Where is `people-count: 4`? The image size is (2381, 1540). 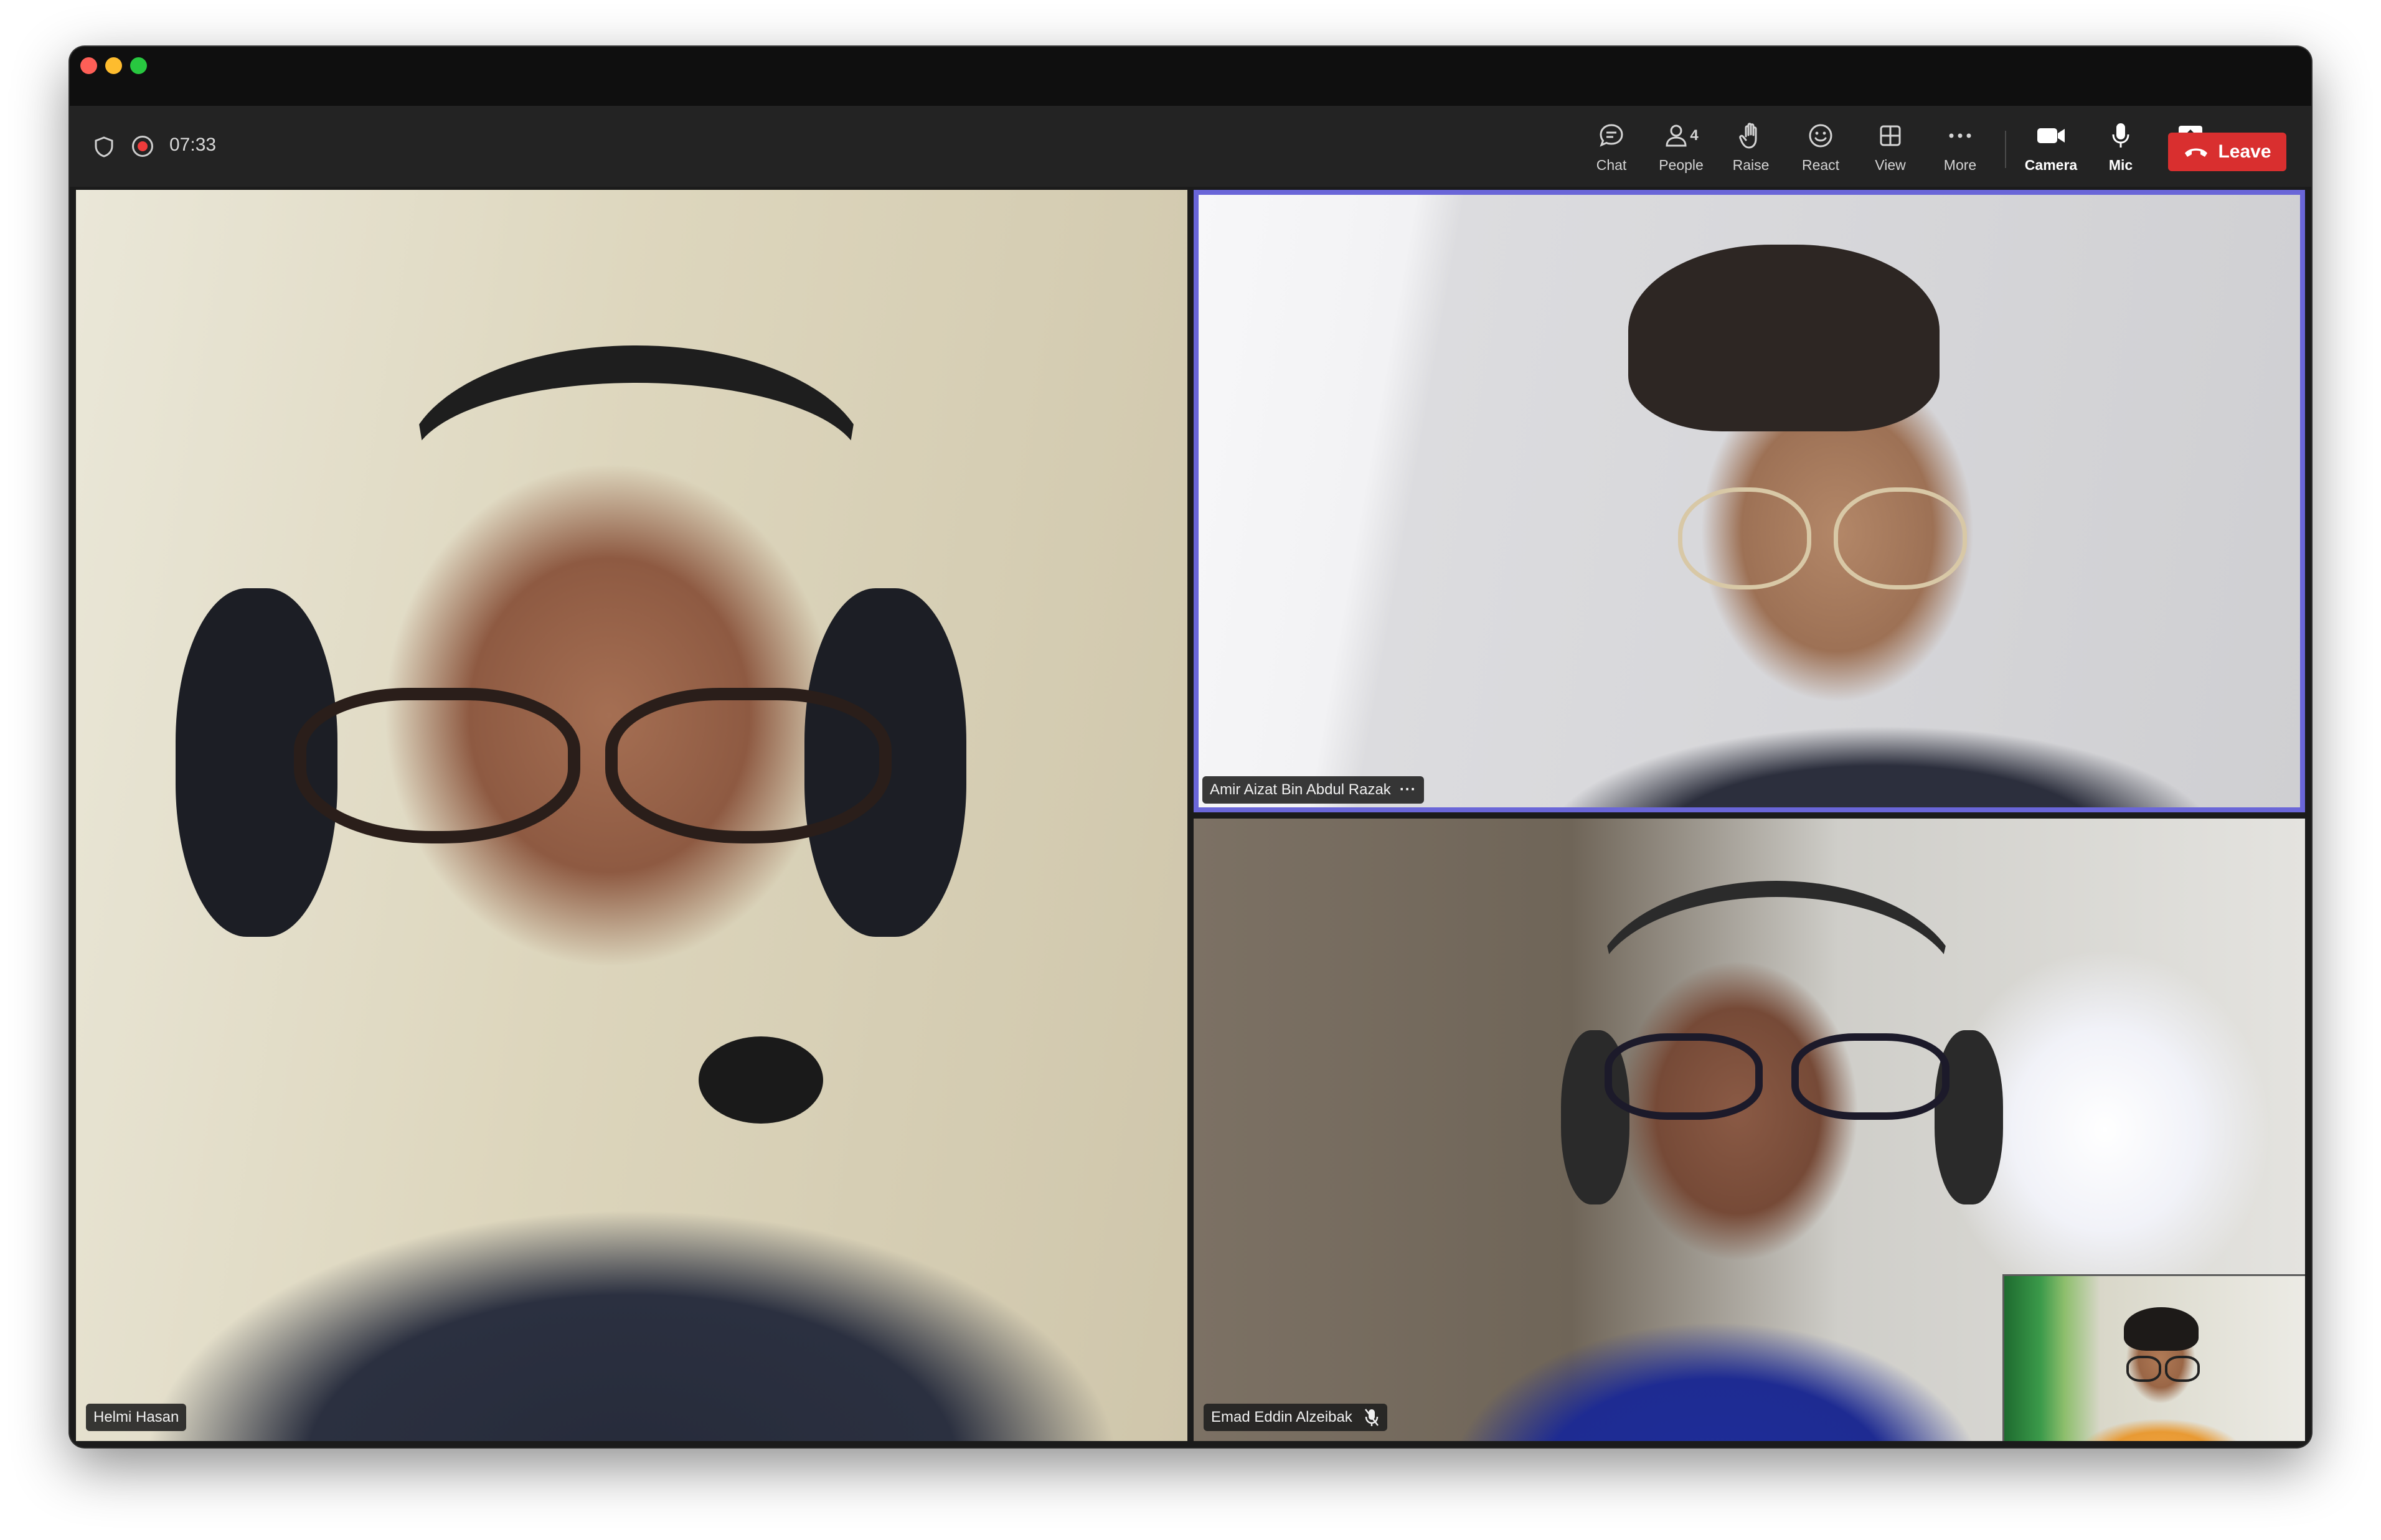 people-count: 4 is located at coordinates (1694, 135).